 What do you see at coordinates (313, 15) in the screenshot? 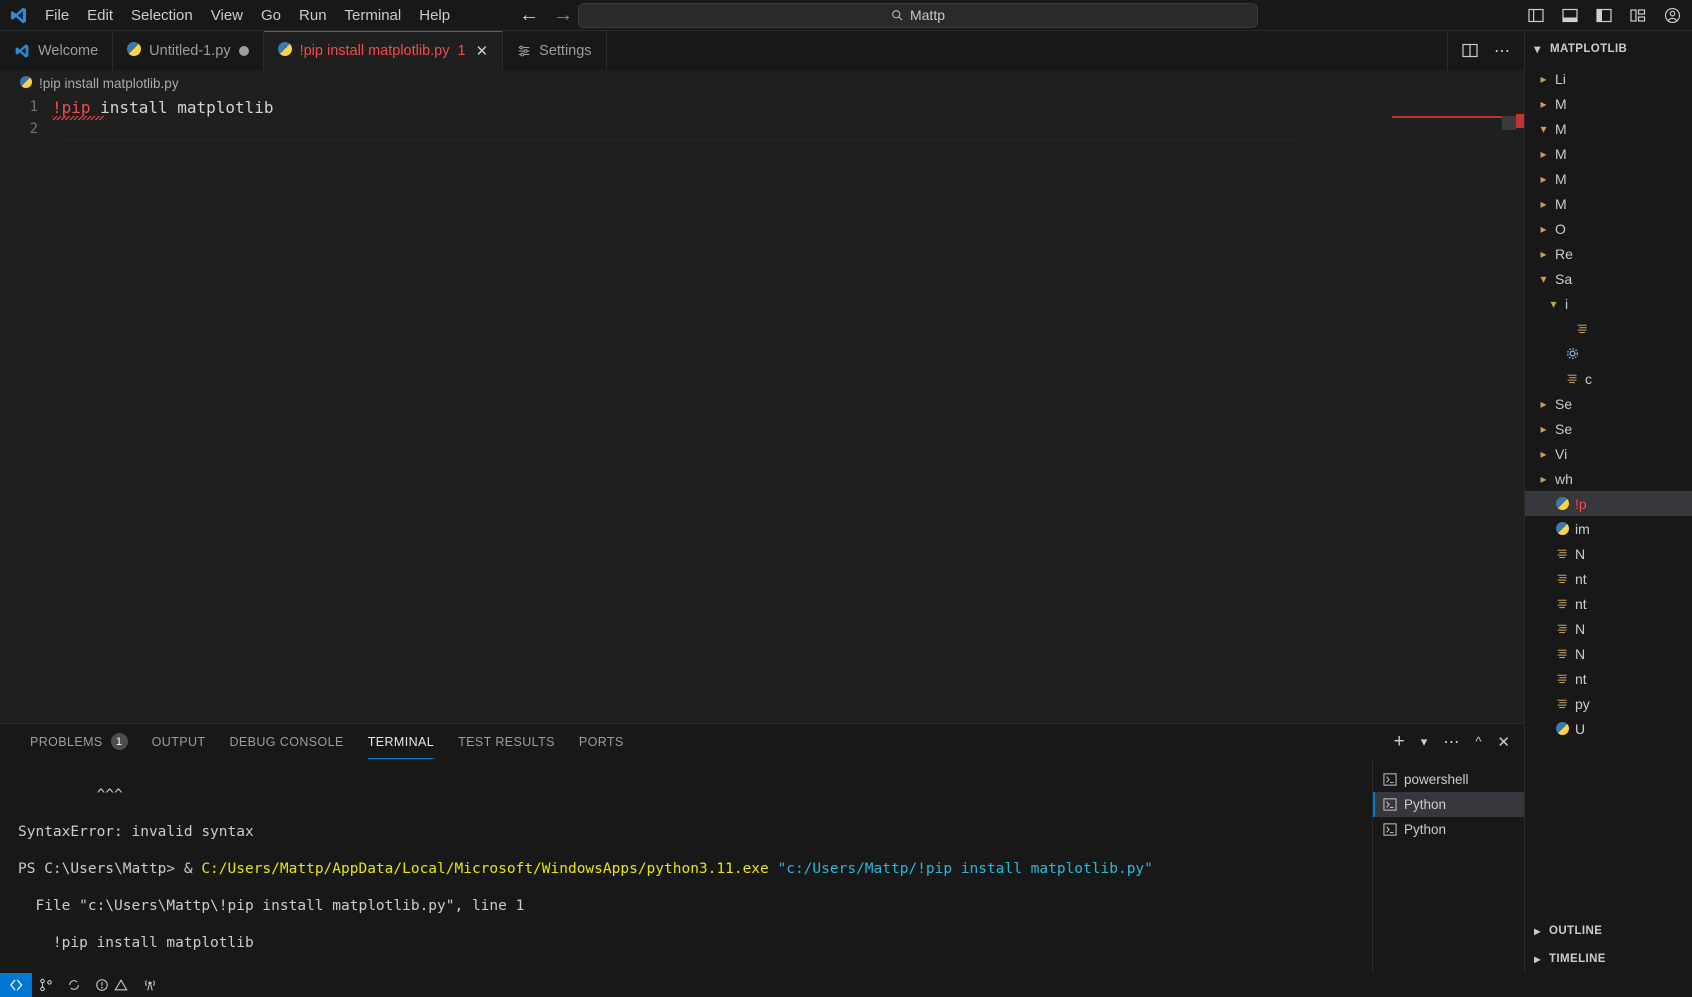
I see `menu-run: Run` at bounding box center [313, 15].